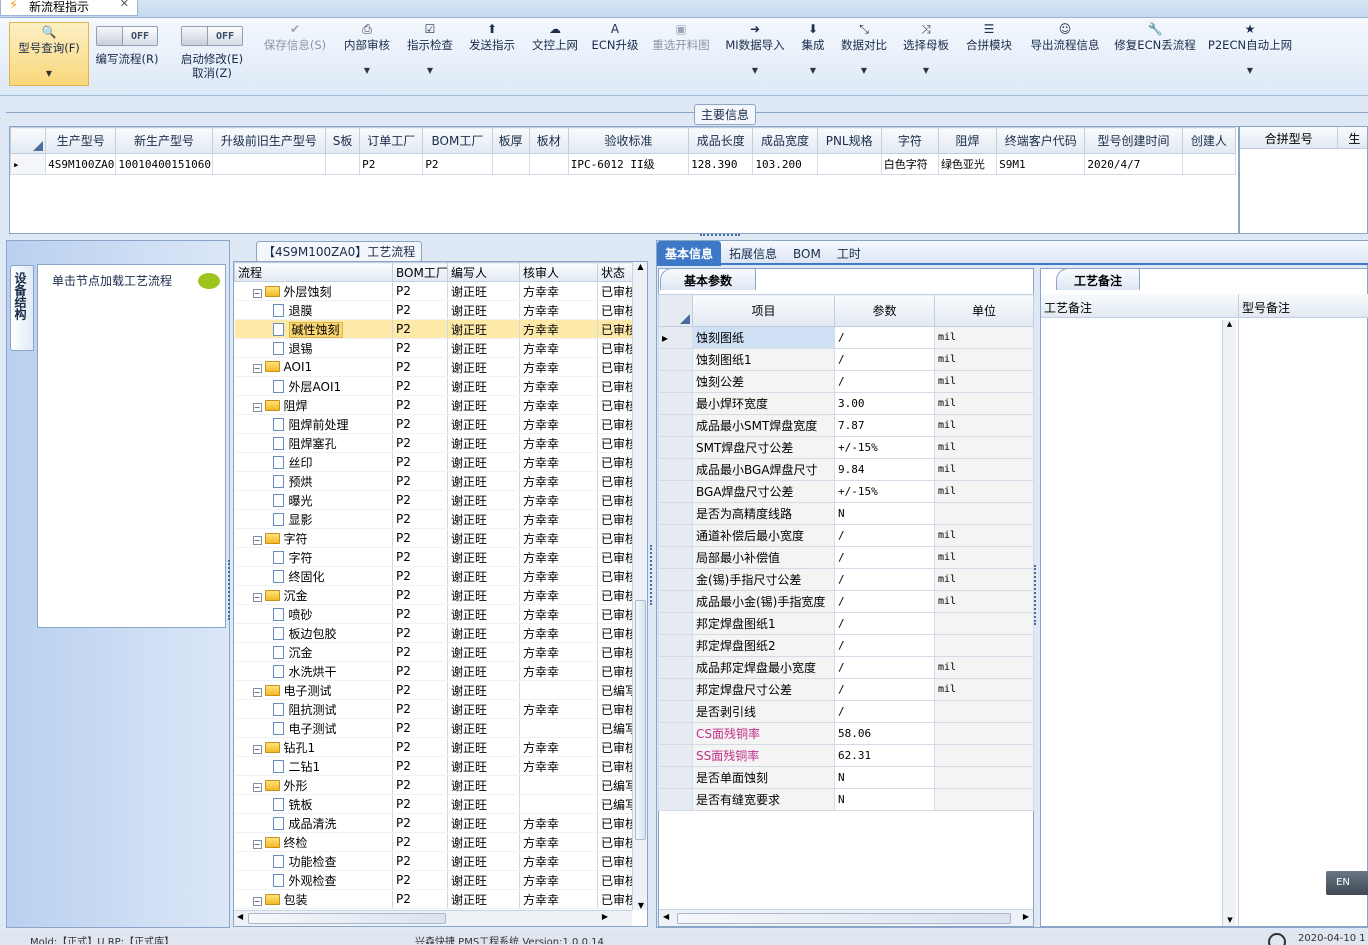  Describe the element at coordinates (849, 253) in the screenshot. I see `tab-work-hours: 工时` at that location.